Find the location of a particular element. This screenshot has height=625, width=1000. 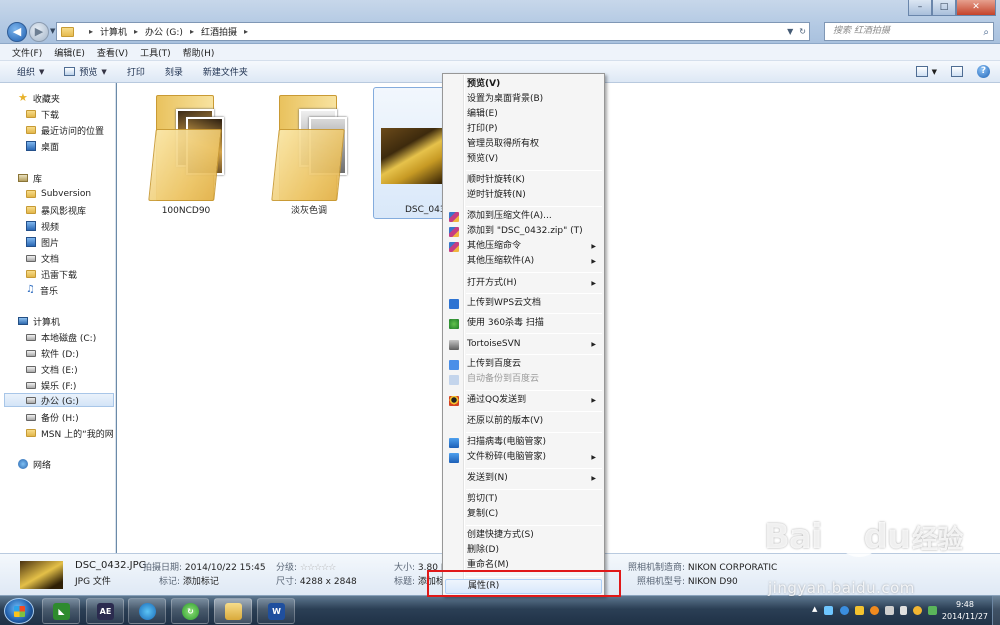

menu-item-scan-virus-pc-manager: 扫描病毒(电脑管家) is located at coordinates (523, 442).